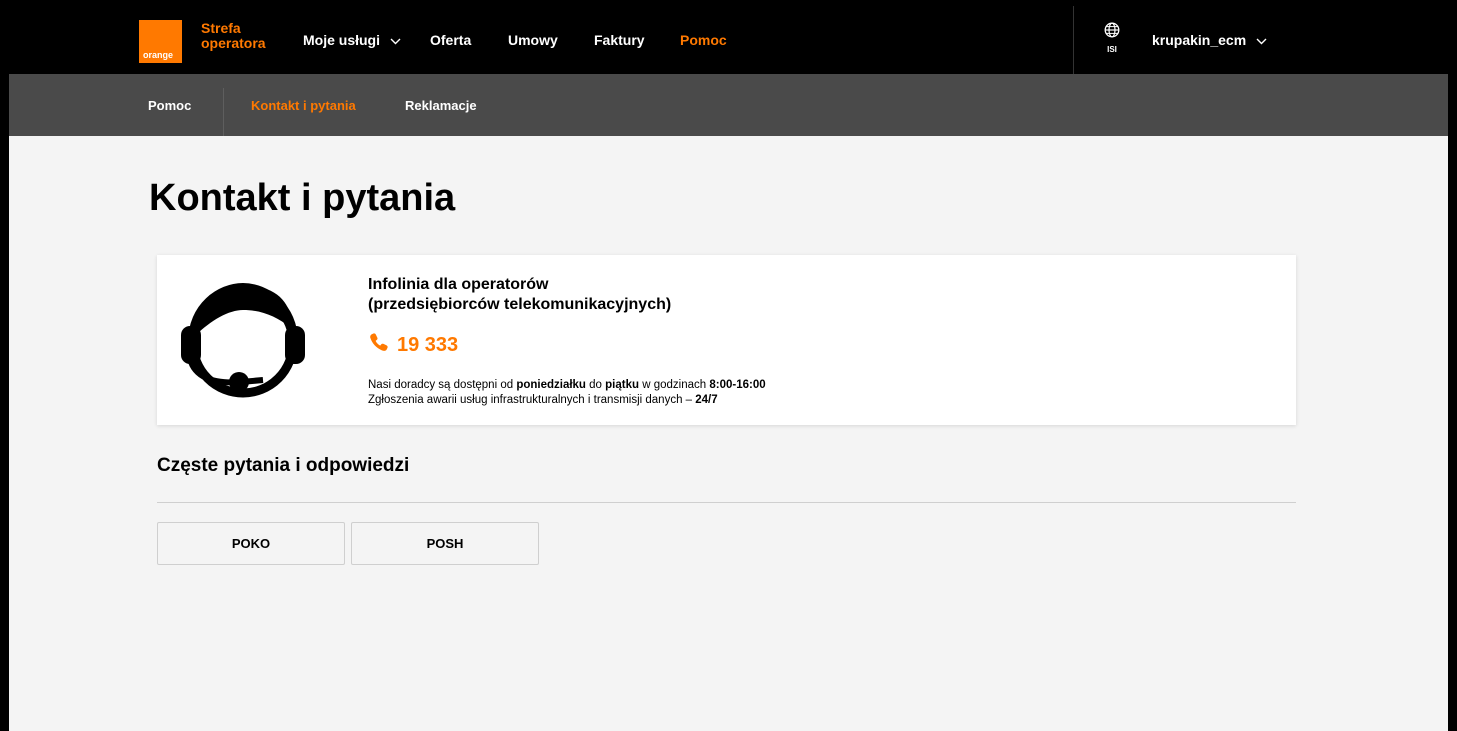 This screenshot has height=731, width=1457. Describe the element at coordinates (251, 543) in the screenshot. I see `faq-poko-button: POKO` at that location.